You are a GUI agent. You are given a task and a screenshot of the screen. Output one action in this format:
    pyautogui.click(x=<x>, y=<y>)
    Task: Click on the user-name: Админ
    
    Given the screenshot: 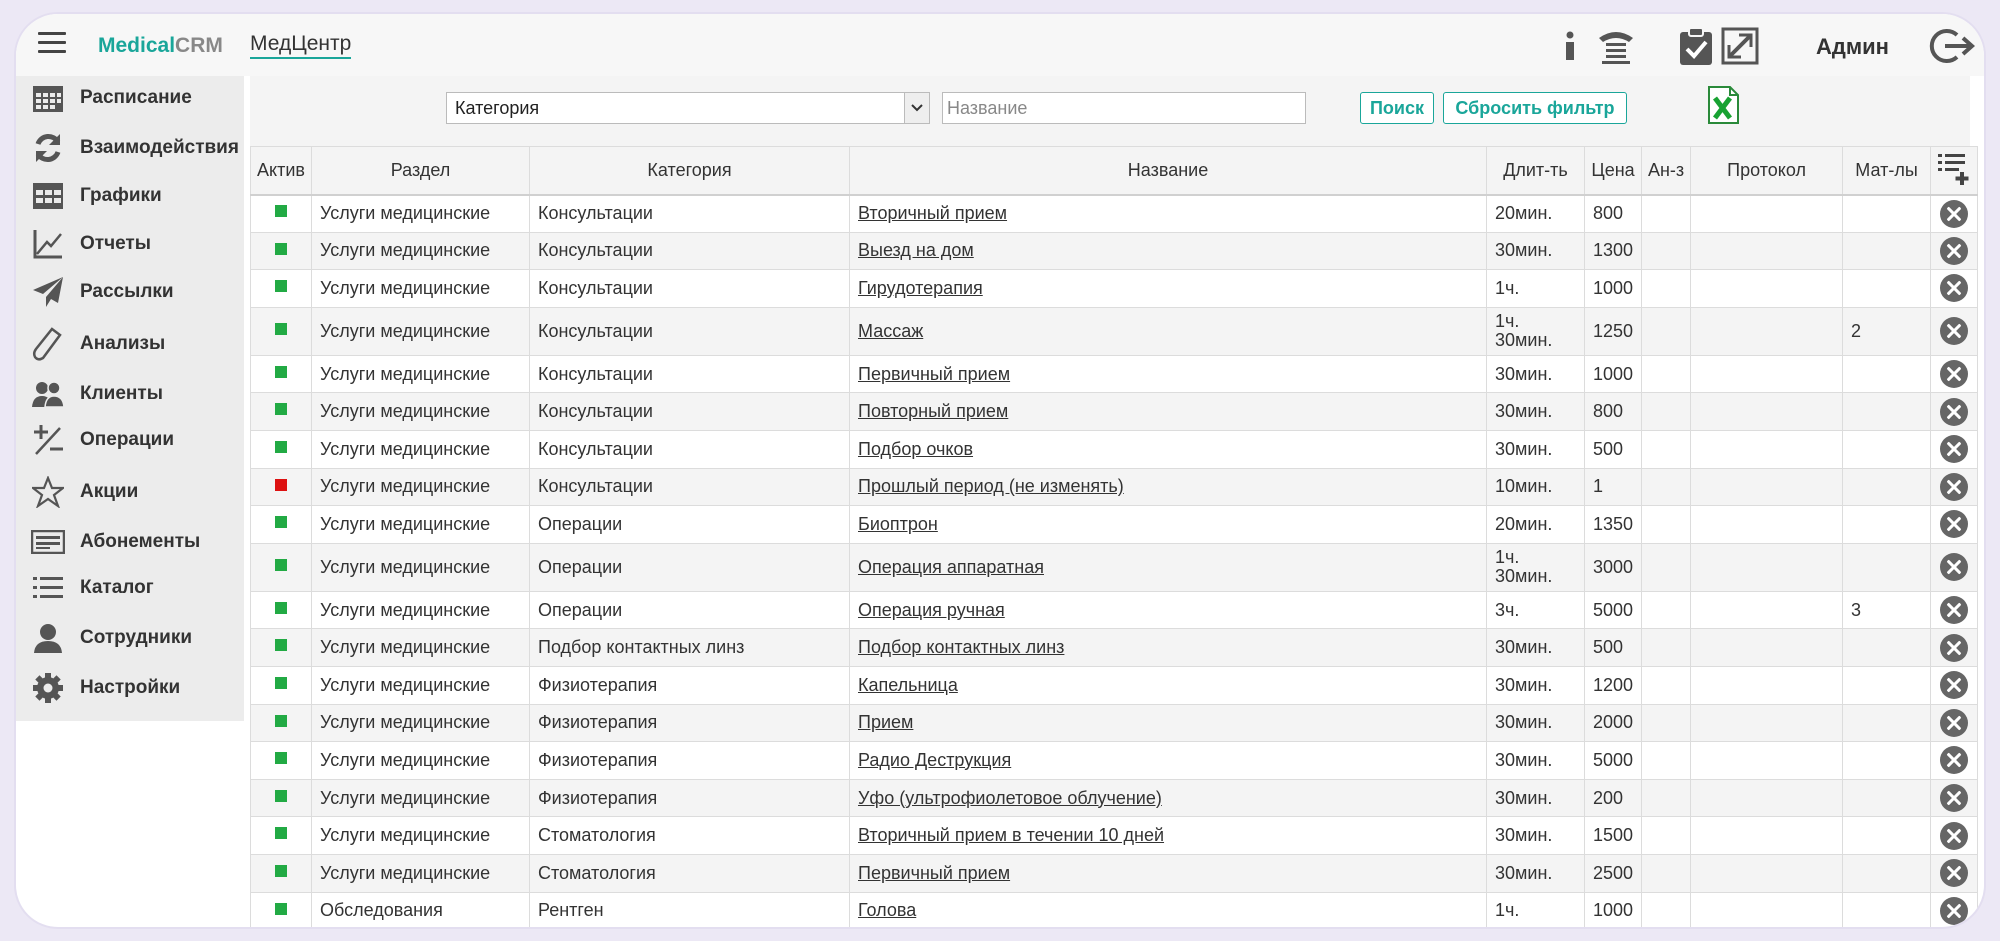 What is the action you would take?
    pyautogui.click(x=1852, y=47)
    